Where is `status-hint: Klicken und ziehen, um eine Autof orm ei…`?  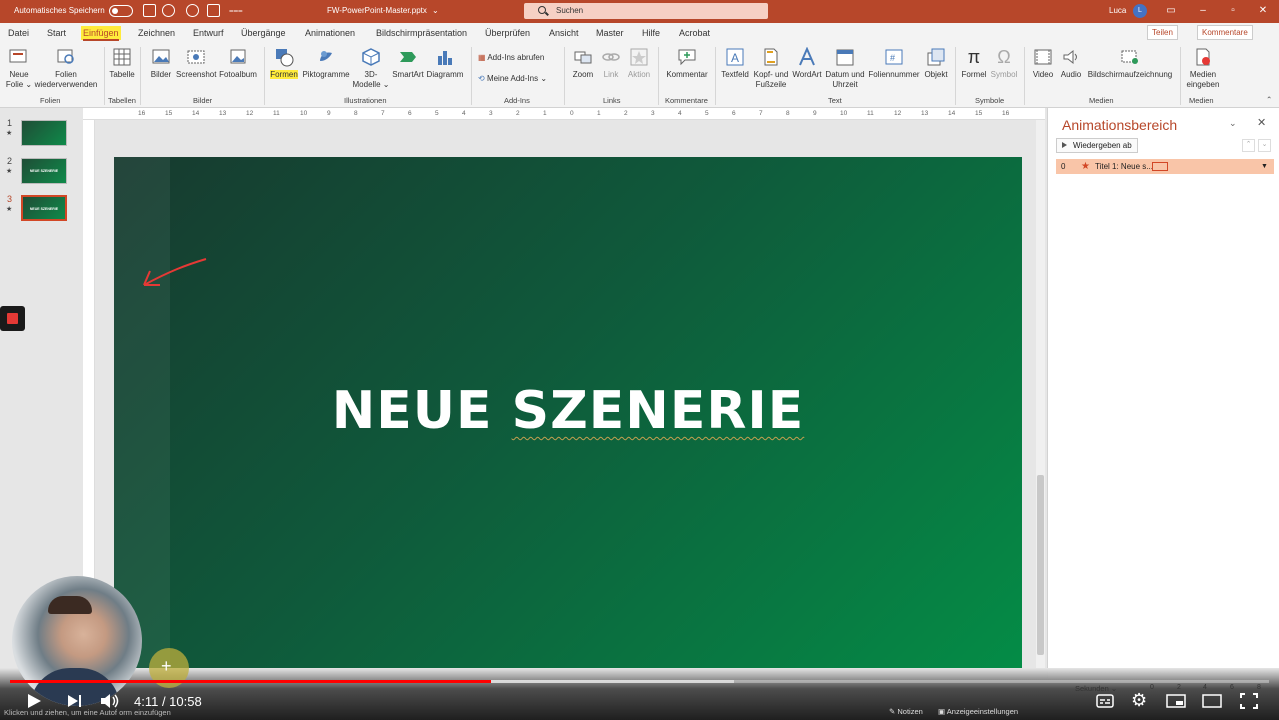
status-hint: Klicken und ziehen, um eine Autof orm ei… is located at coordinates (87, 712).